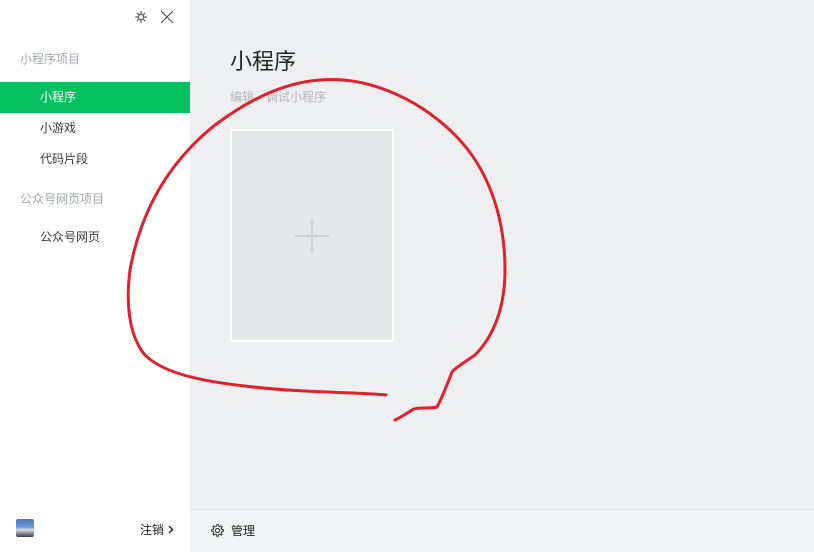 This screenshot has height=552, width=814. Describe the element at coordinates (278, 97) in the screenshot. I see `page-subtitle: 编辑、调试小程序` at that location.